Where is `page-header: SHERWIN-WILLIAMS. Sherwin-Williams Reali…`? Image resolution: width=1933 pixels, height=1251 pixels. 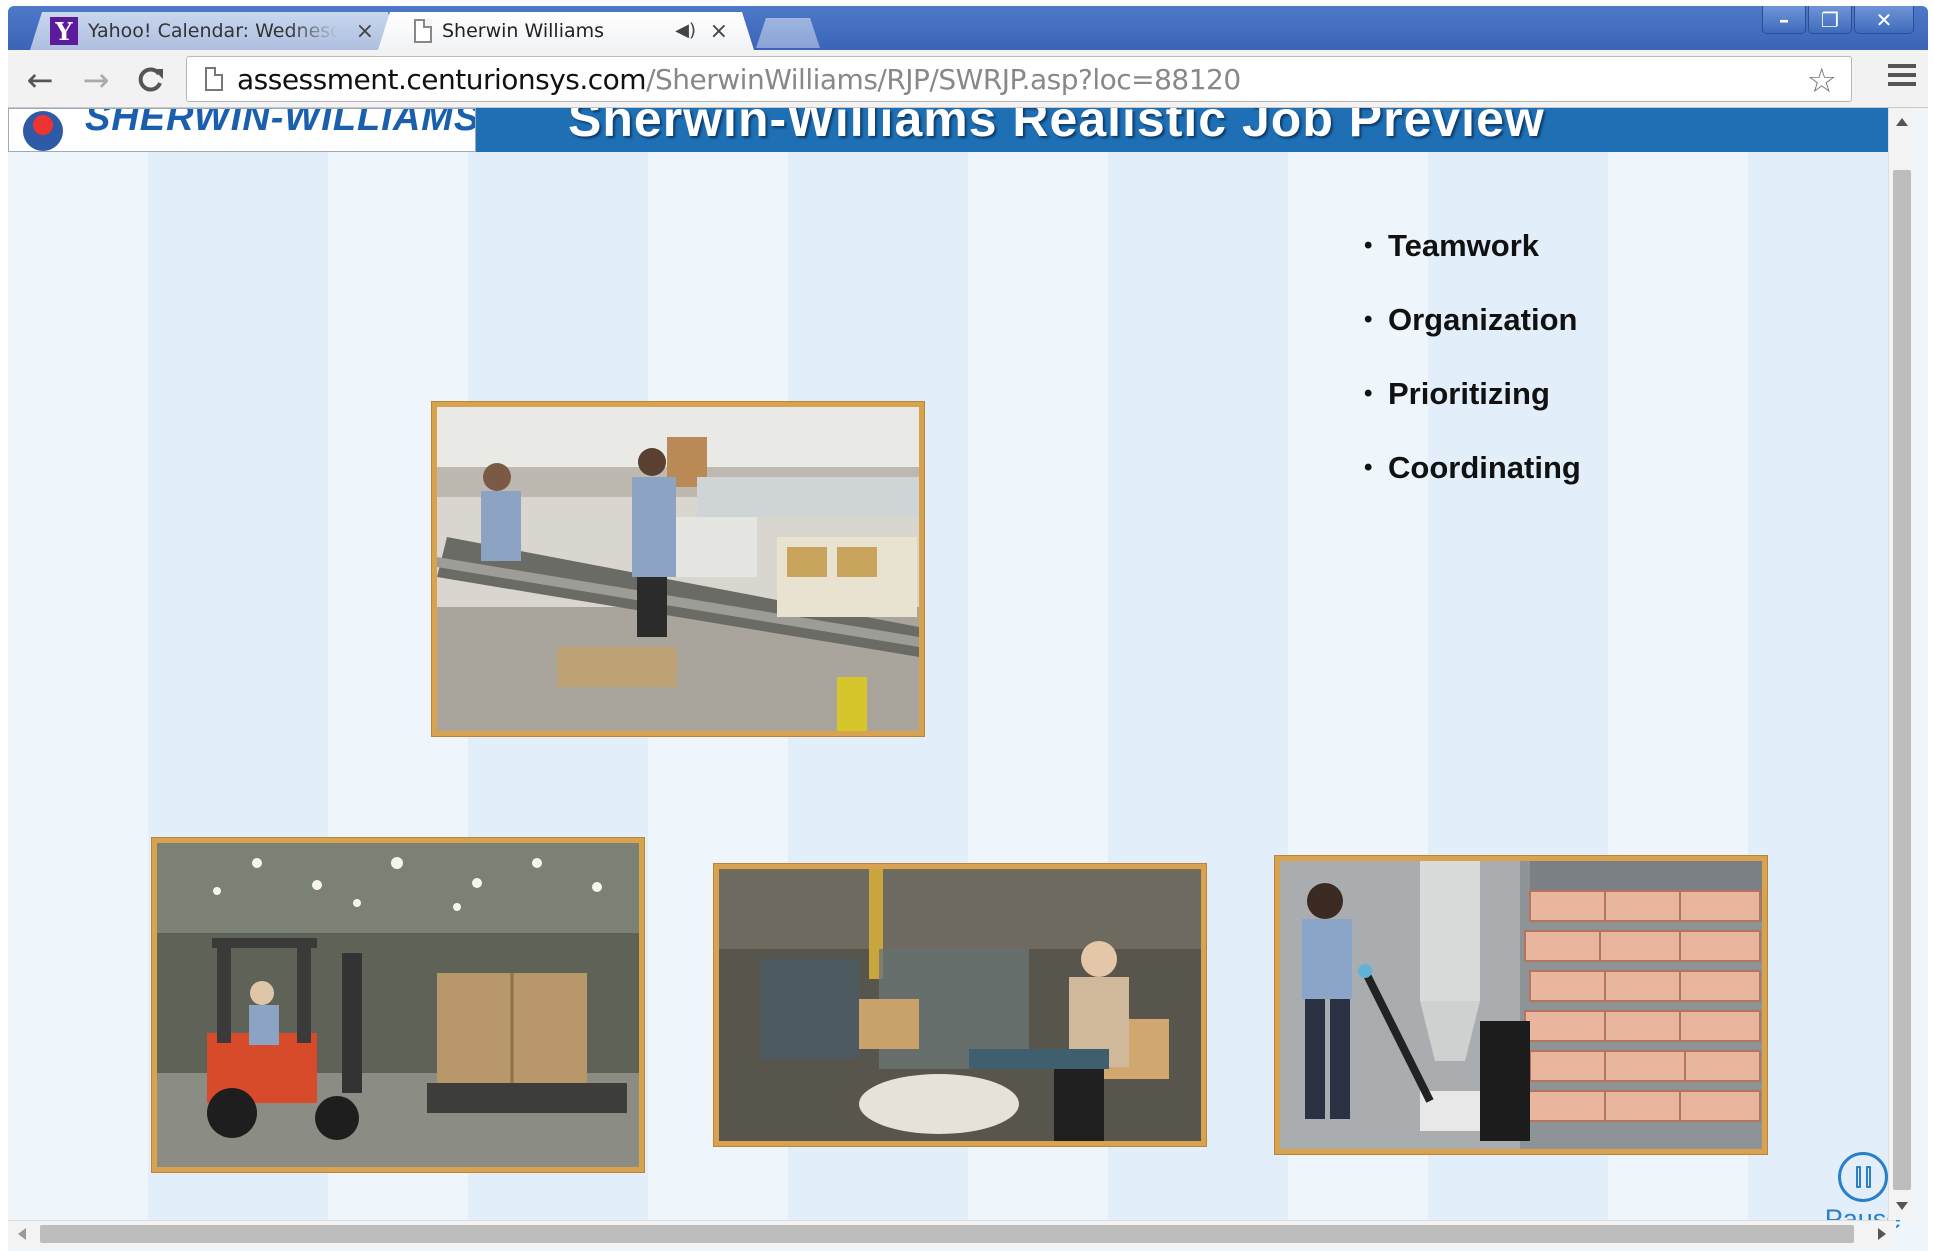
page-header: SHERWIN-WILLIAMS. Sherwin-Williams Reali… is located at coordinates (952, 130).